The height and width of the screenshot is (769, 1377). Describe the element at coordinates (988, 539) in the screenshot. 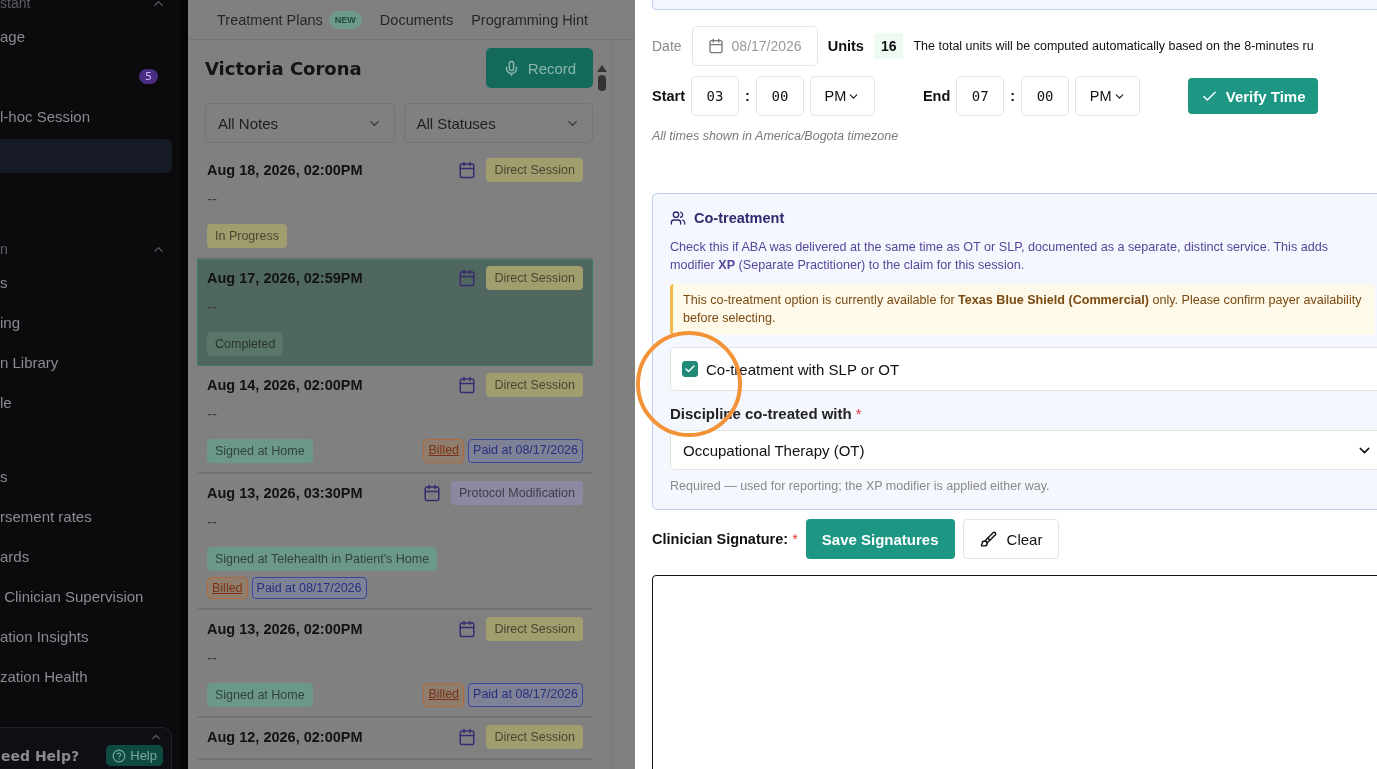

I see `brush-icon` at that location.